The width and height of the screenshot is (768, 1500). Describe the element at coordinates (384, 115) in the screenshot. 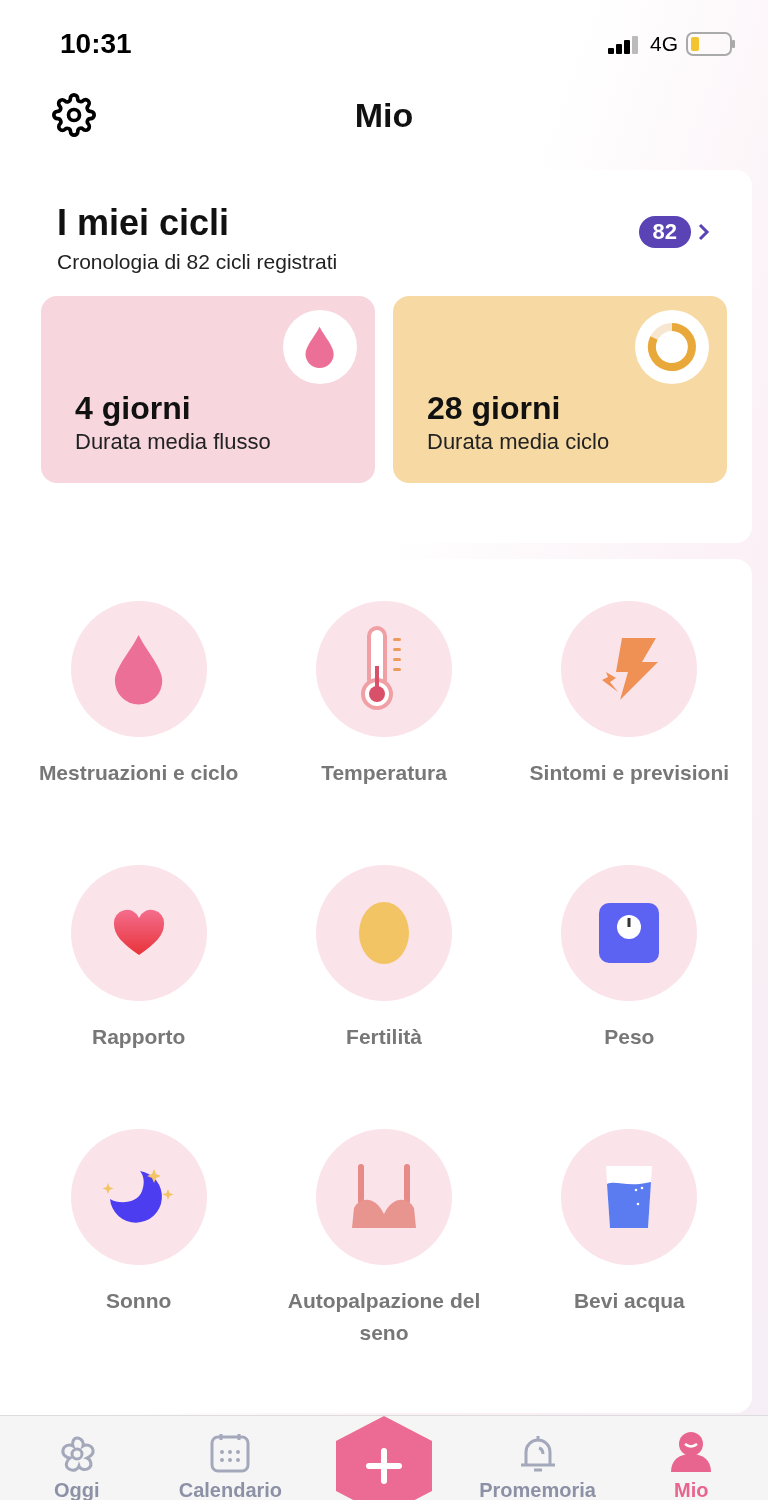

I see `page-title: Mio` at that location.